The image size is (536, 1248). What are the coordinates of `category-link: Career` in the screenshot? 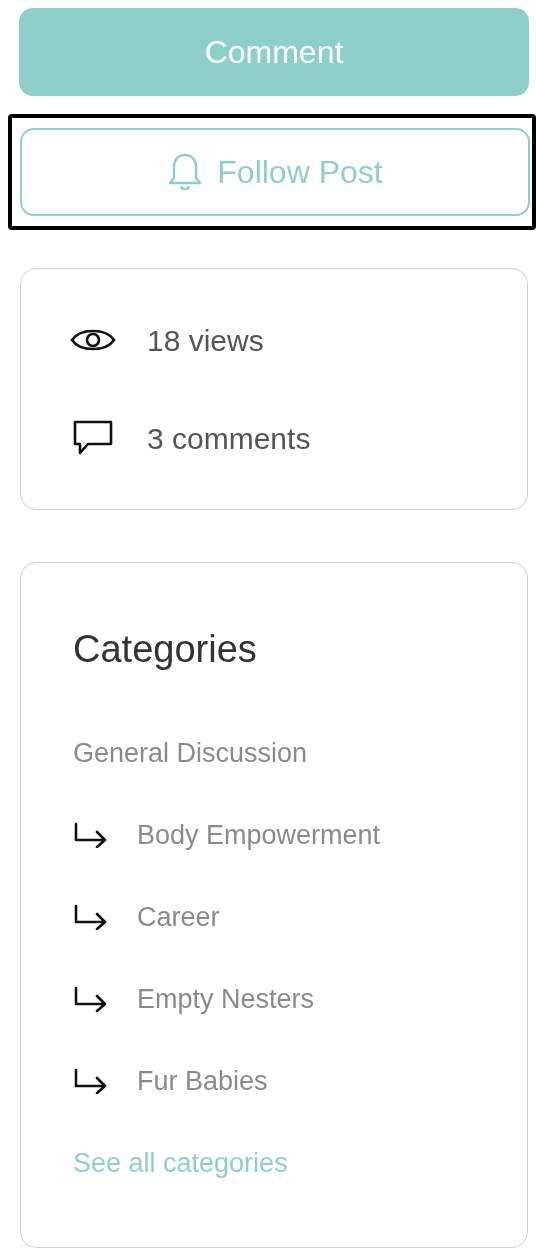 It's located at (178, 917).